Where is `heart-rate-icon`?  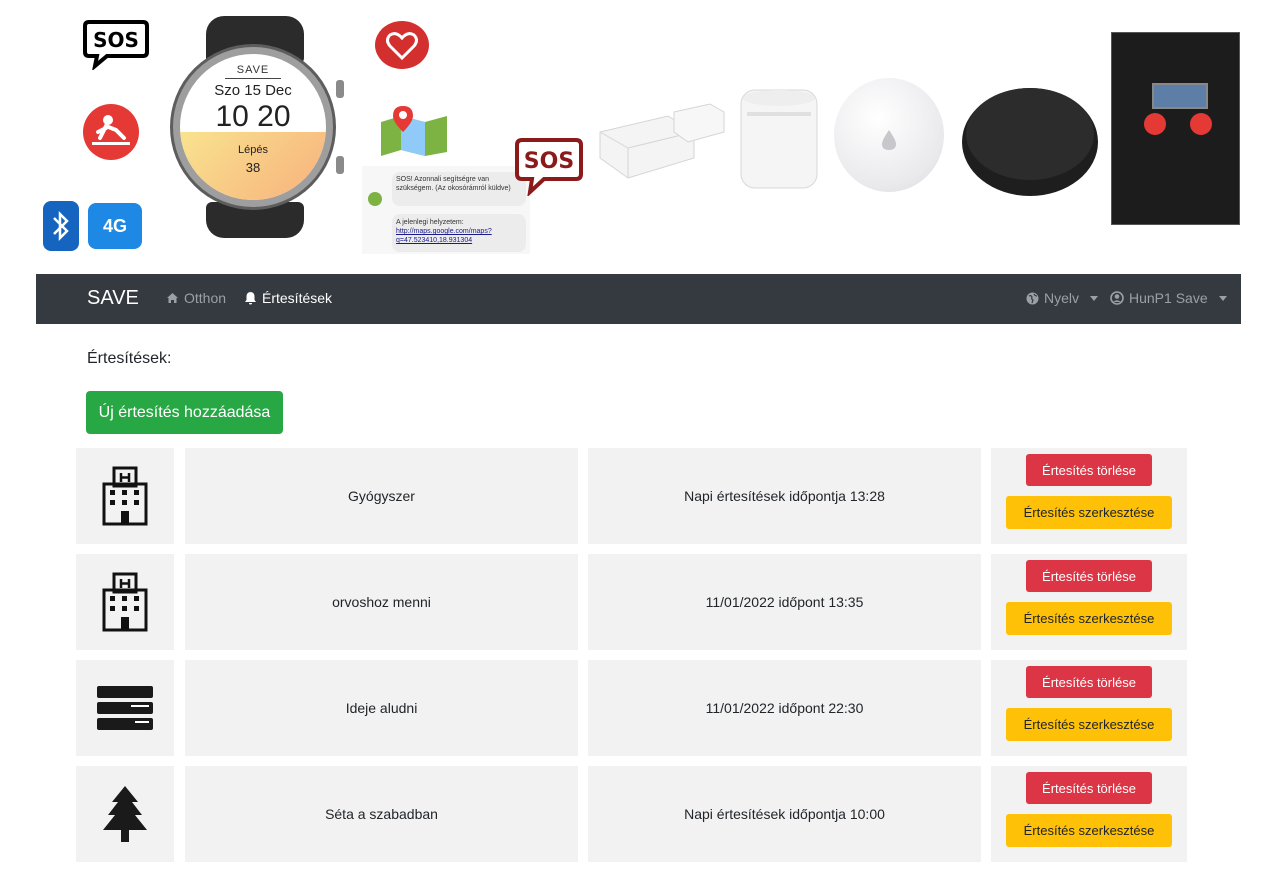 heart-rate-icon is located at coordinates (402, 45).